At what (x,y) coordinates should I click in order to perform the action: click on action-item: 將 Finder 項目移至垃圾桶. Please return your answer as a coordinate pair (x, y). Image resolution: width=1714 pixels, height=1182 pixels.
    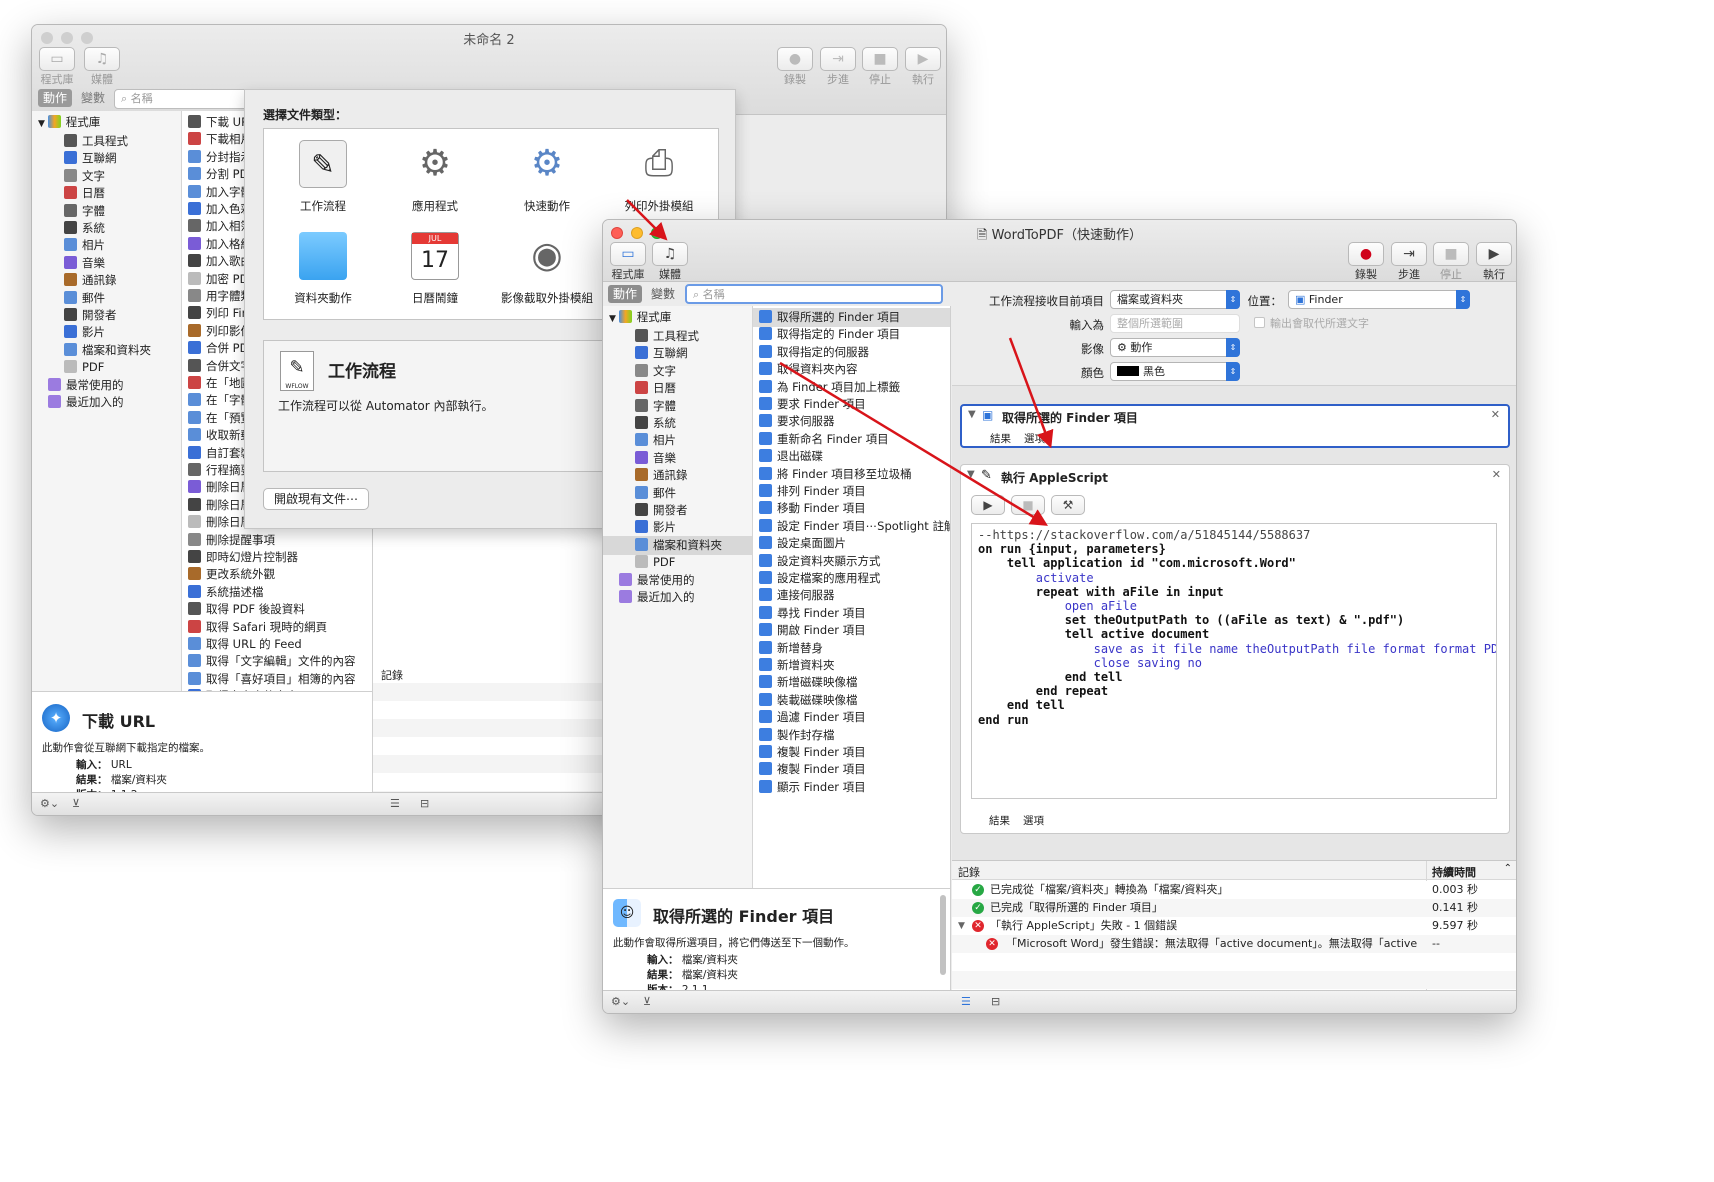
    Looking at the image, I should click on (851, 474).